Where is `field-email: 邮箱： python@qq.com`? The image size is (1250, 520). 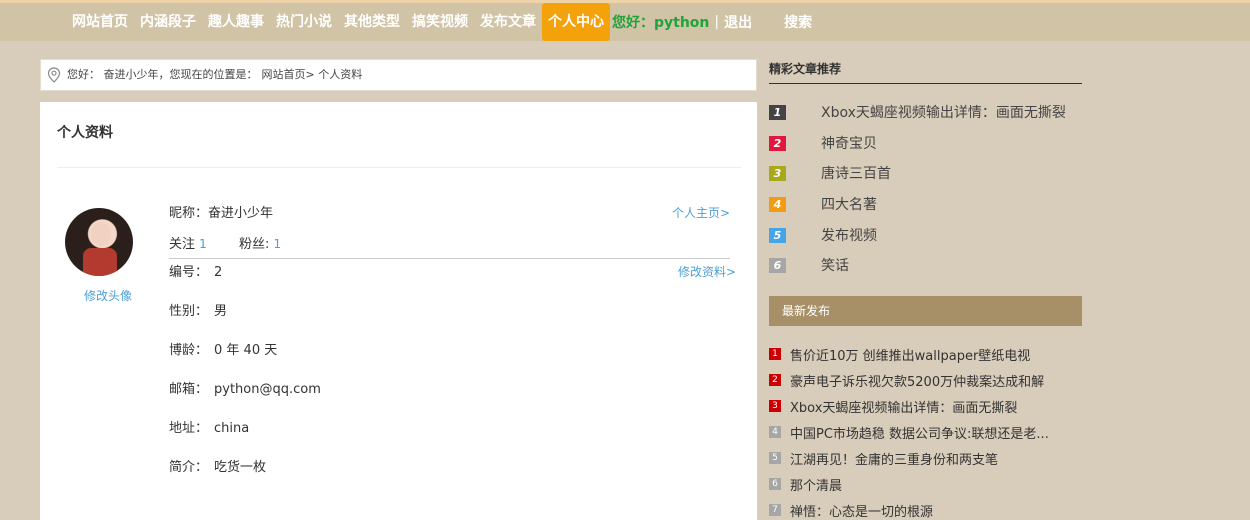
field-email: 邮箱： python@qq.com is located at coordinates (245, 387).